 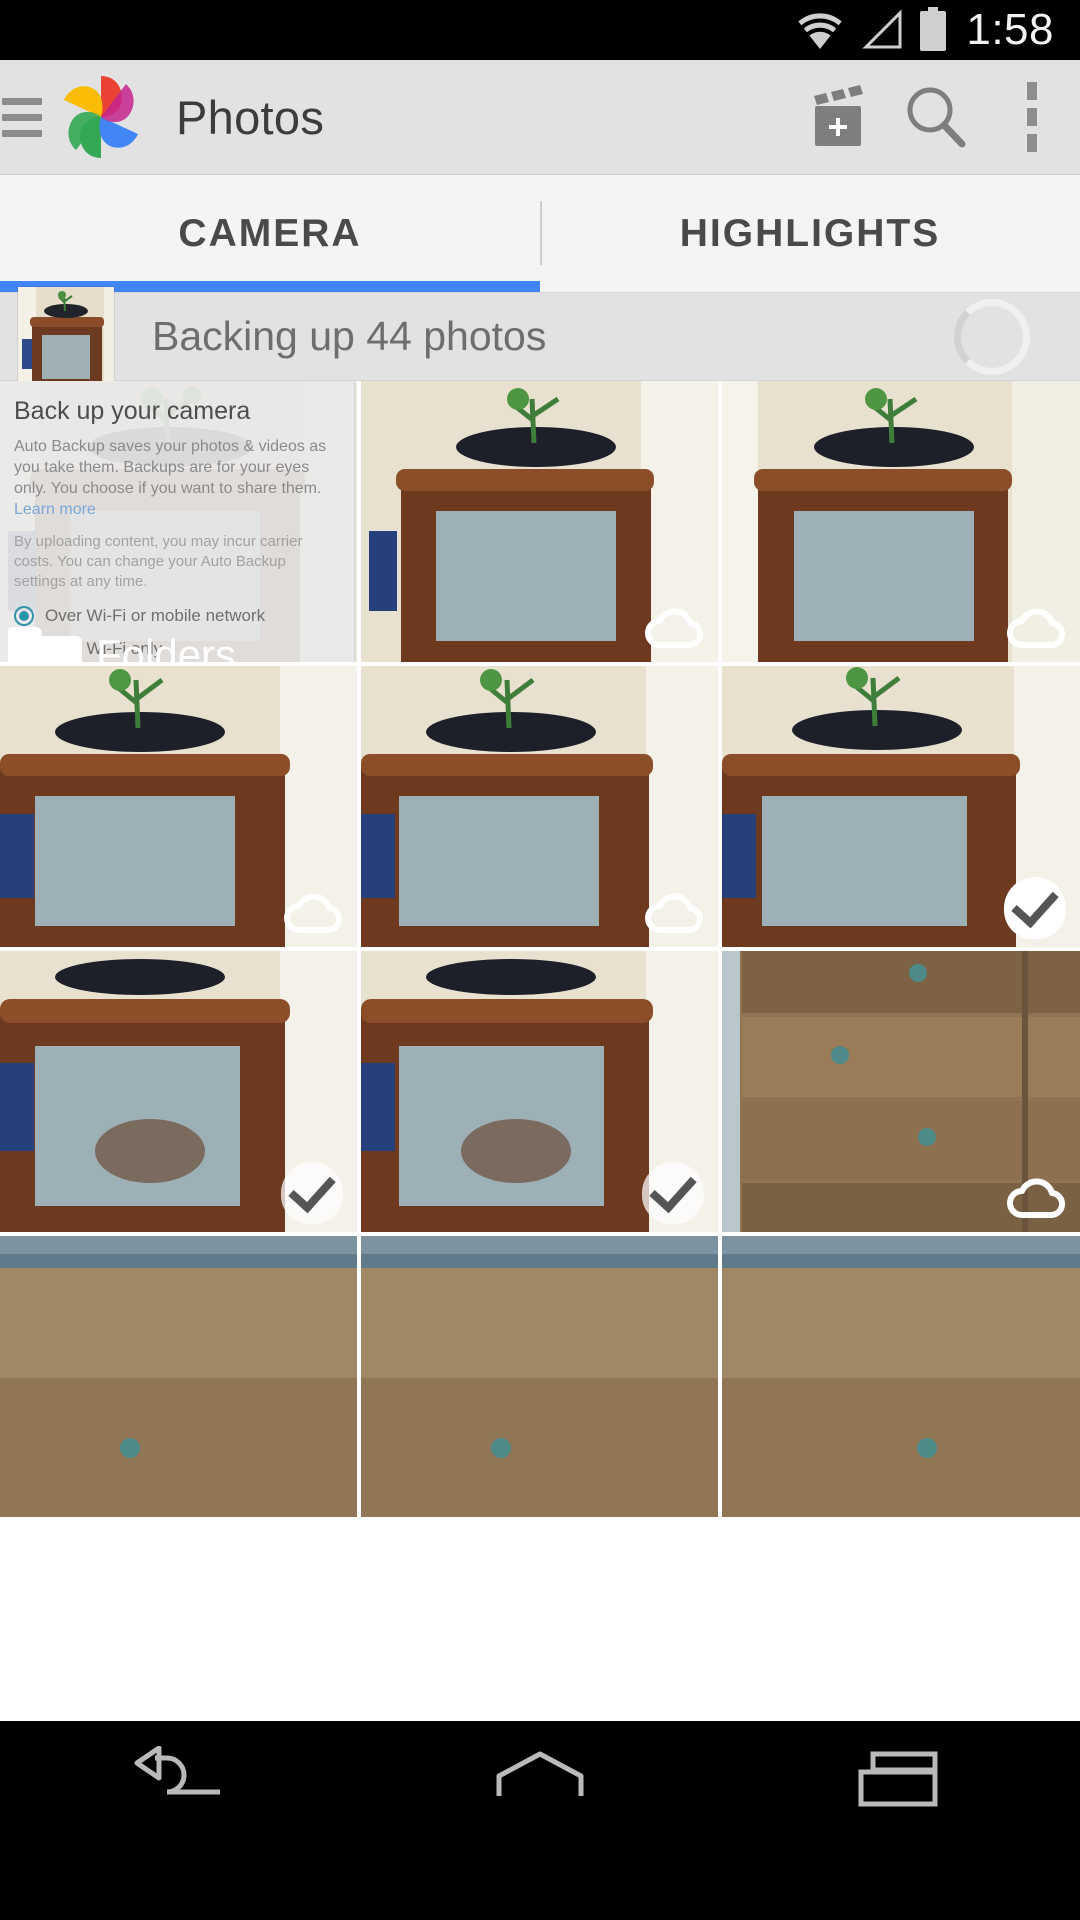 I want to click on folder-icon, so click(x=45, y=644).